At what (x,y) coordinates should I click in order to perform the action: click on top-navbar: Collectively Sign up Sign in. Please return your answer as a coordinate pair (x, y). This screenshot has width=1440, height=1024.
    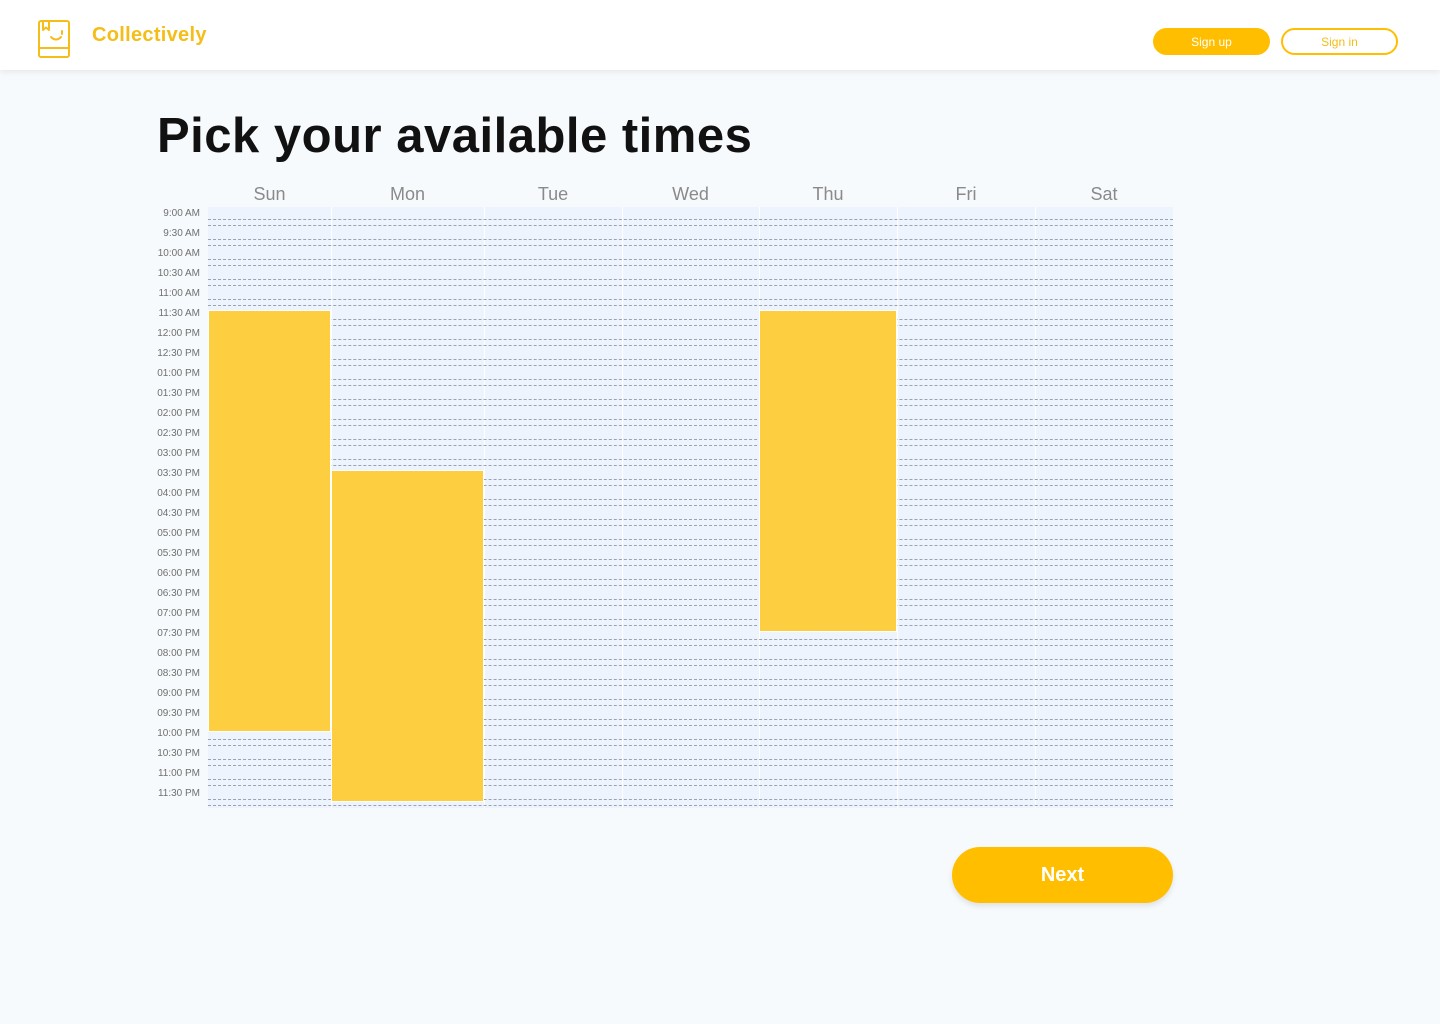
    Looking at the image, I should click on (720, 35).